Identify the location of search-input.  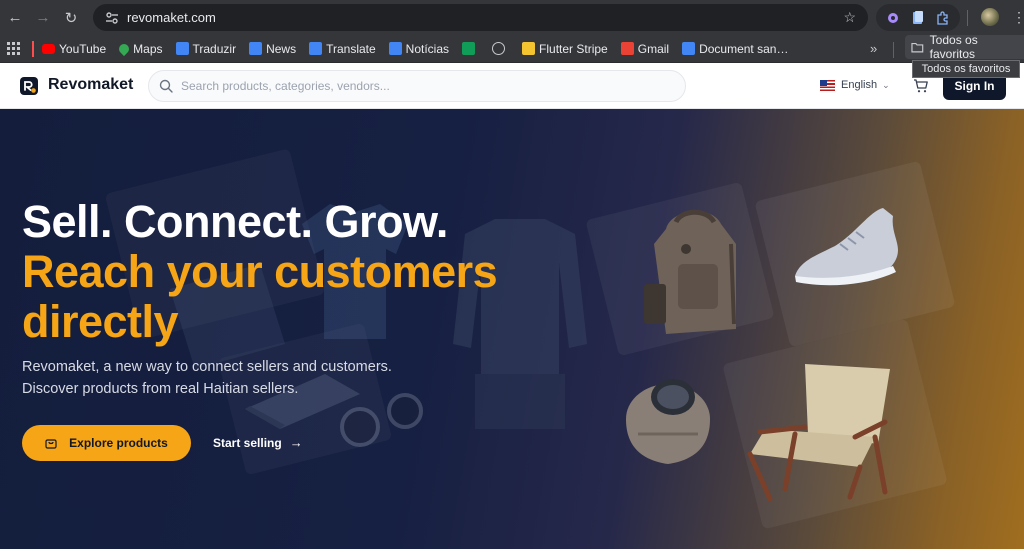
(421, 86).